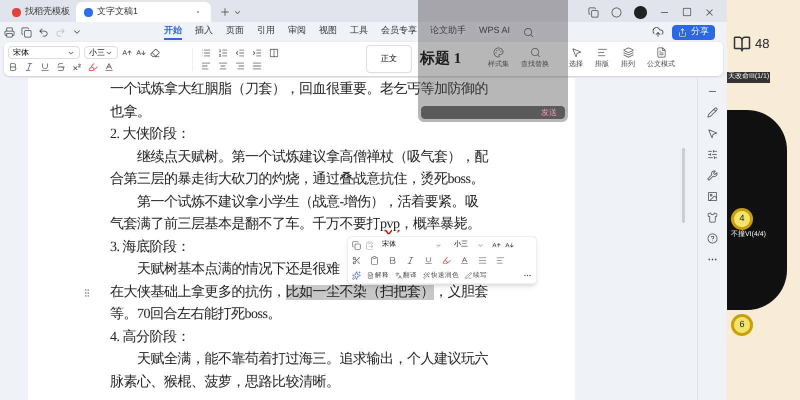  Describe the element at coordinates (682, 32) in the screenshot. I see `share-icon` at that location.